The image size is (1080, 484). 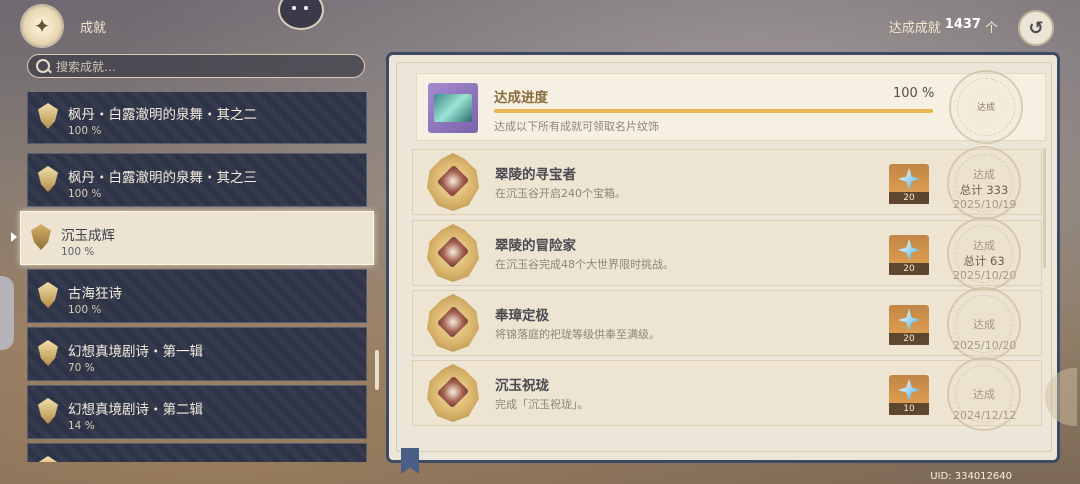 I want to click on category-item: 幻想真境剧诗・第二辑 14 %, so click(x=197, y=412).